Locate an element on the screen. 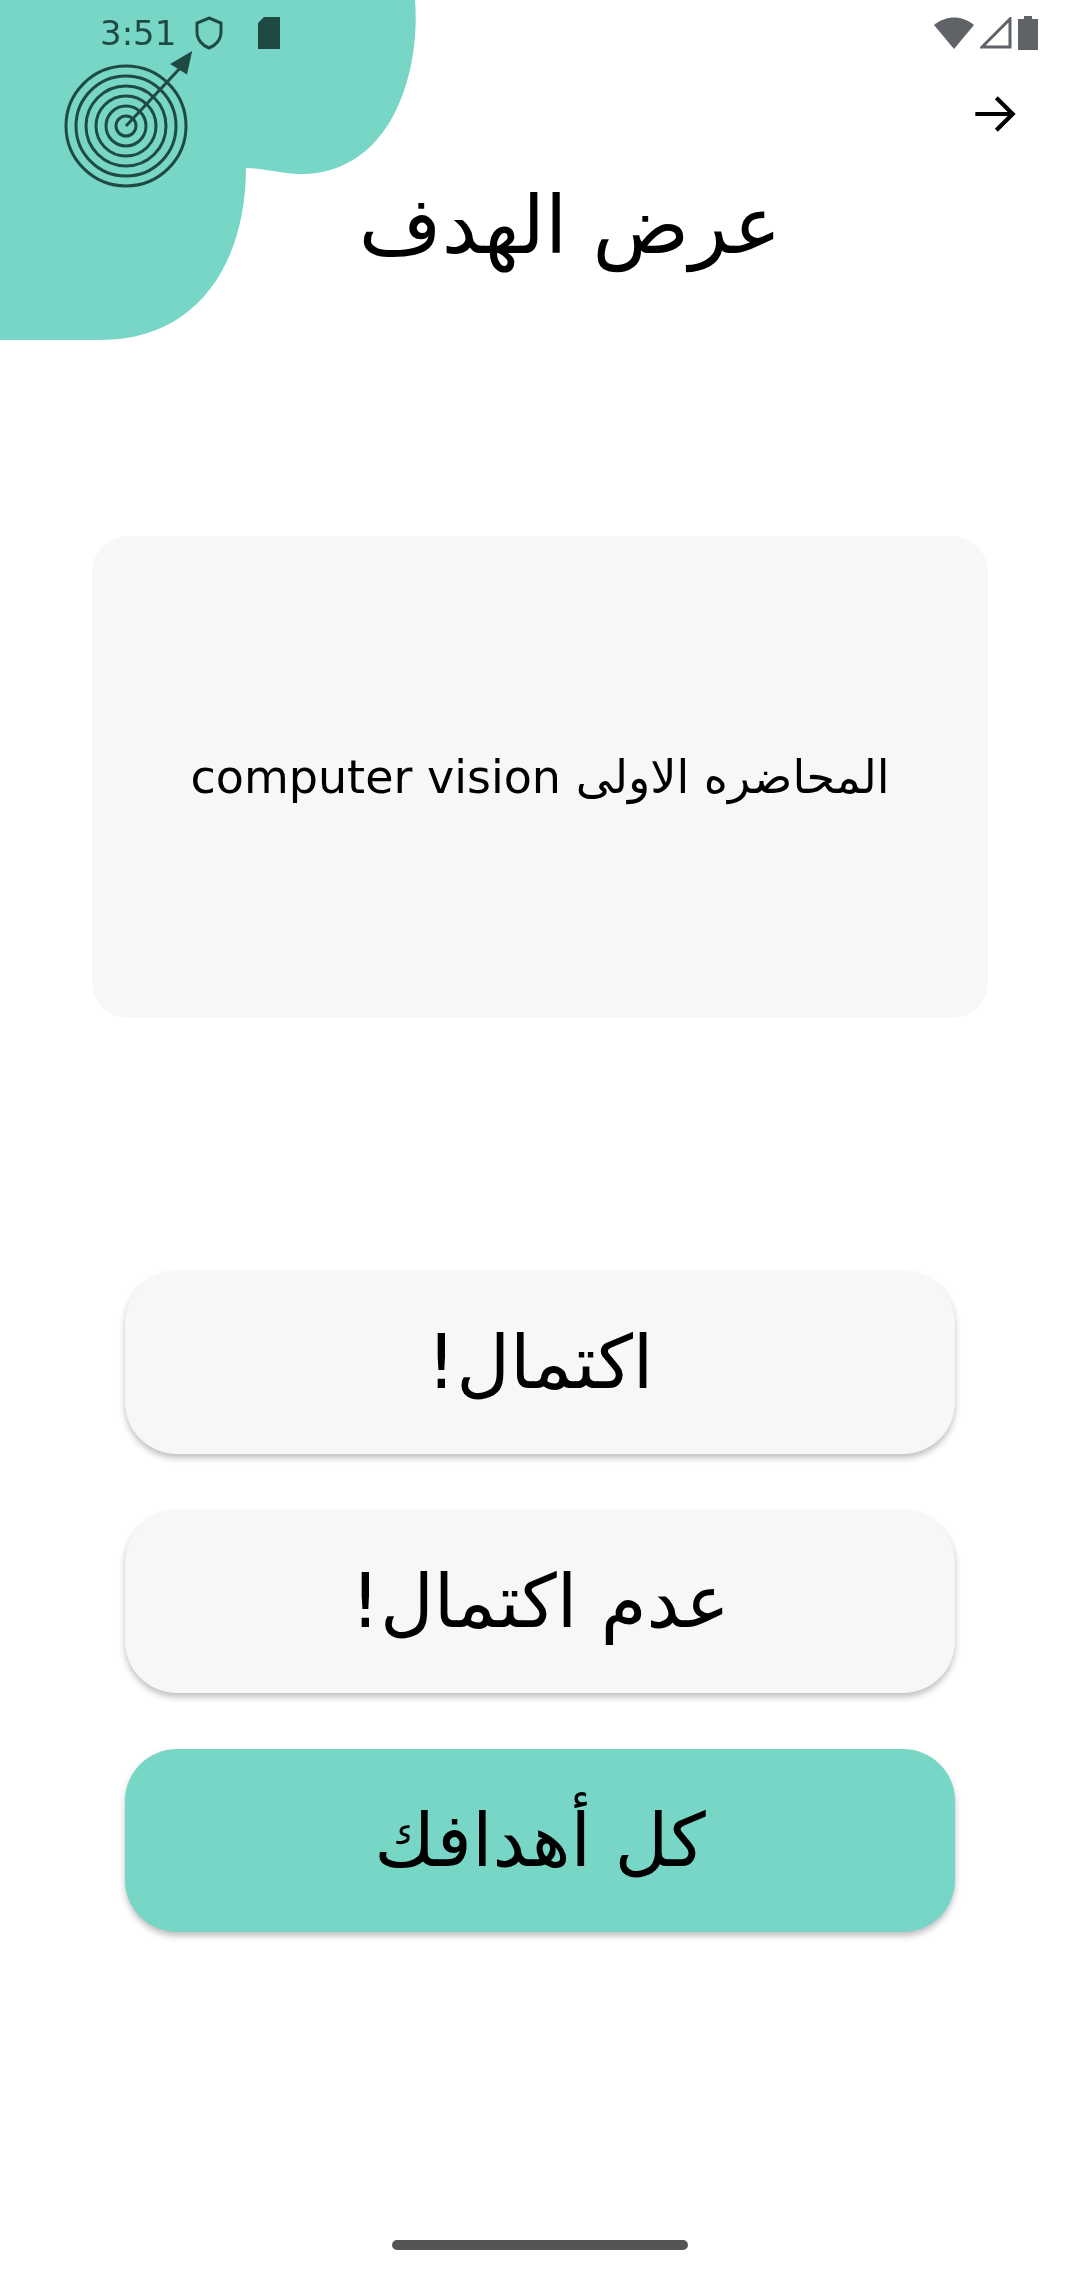 Image resolution: width=1080 pixels, height=2280 pixels. battery-icon is located at coordinates (1028, 33).